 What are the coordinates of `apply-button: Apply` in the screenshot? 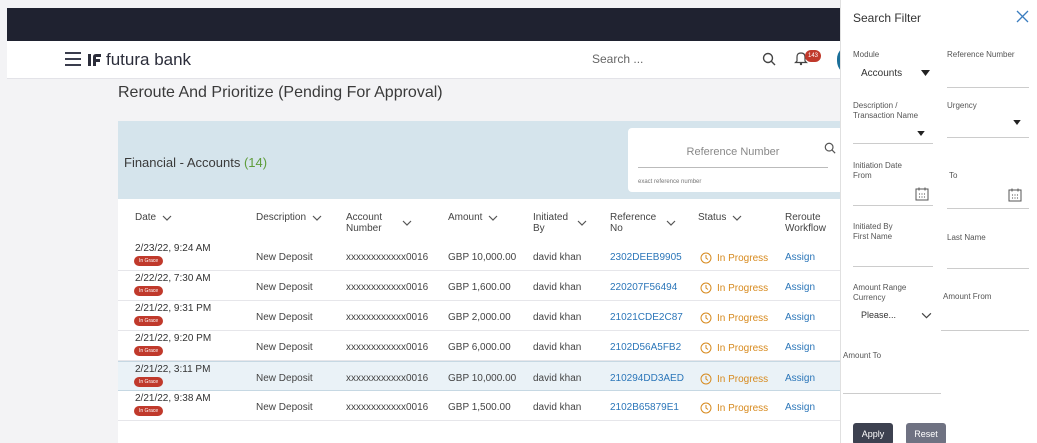 It's located at (873, 433).